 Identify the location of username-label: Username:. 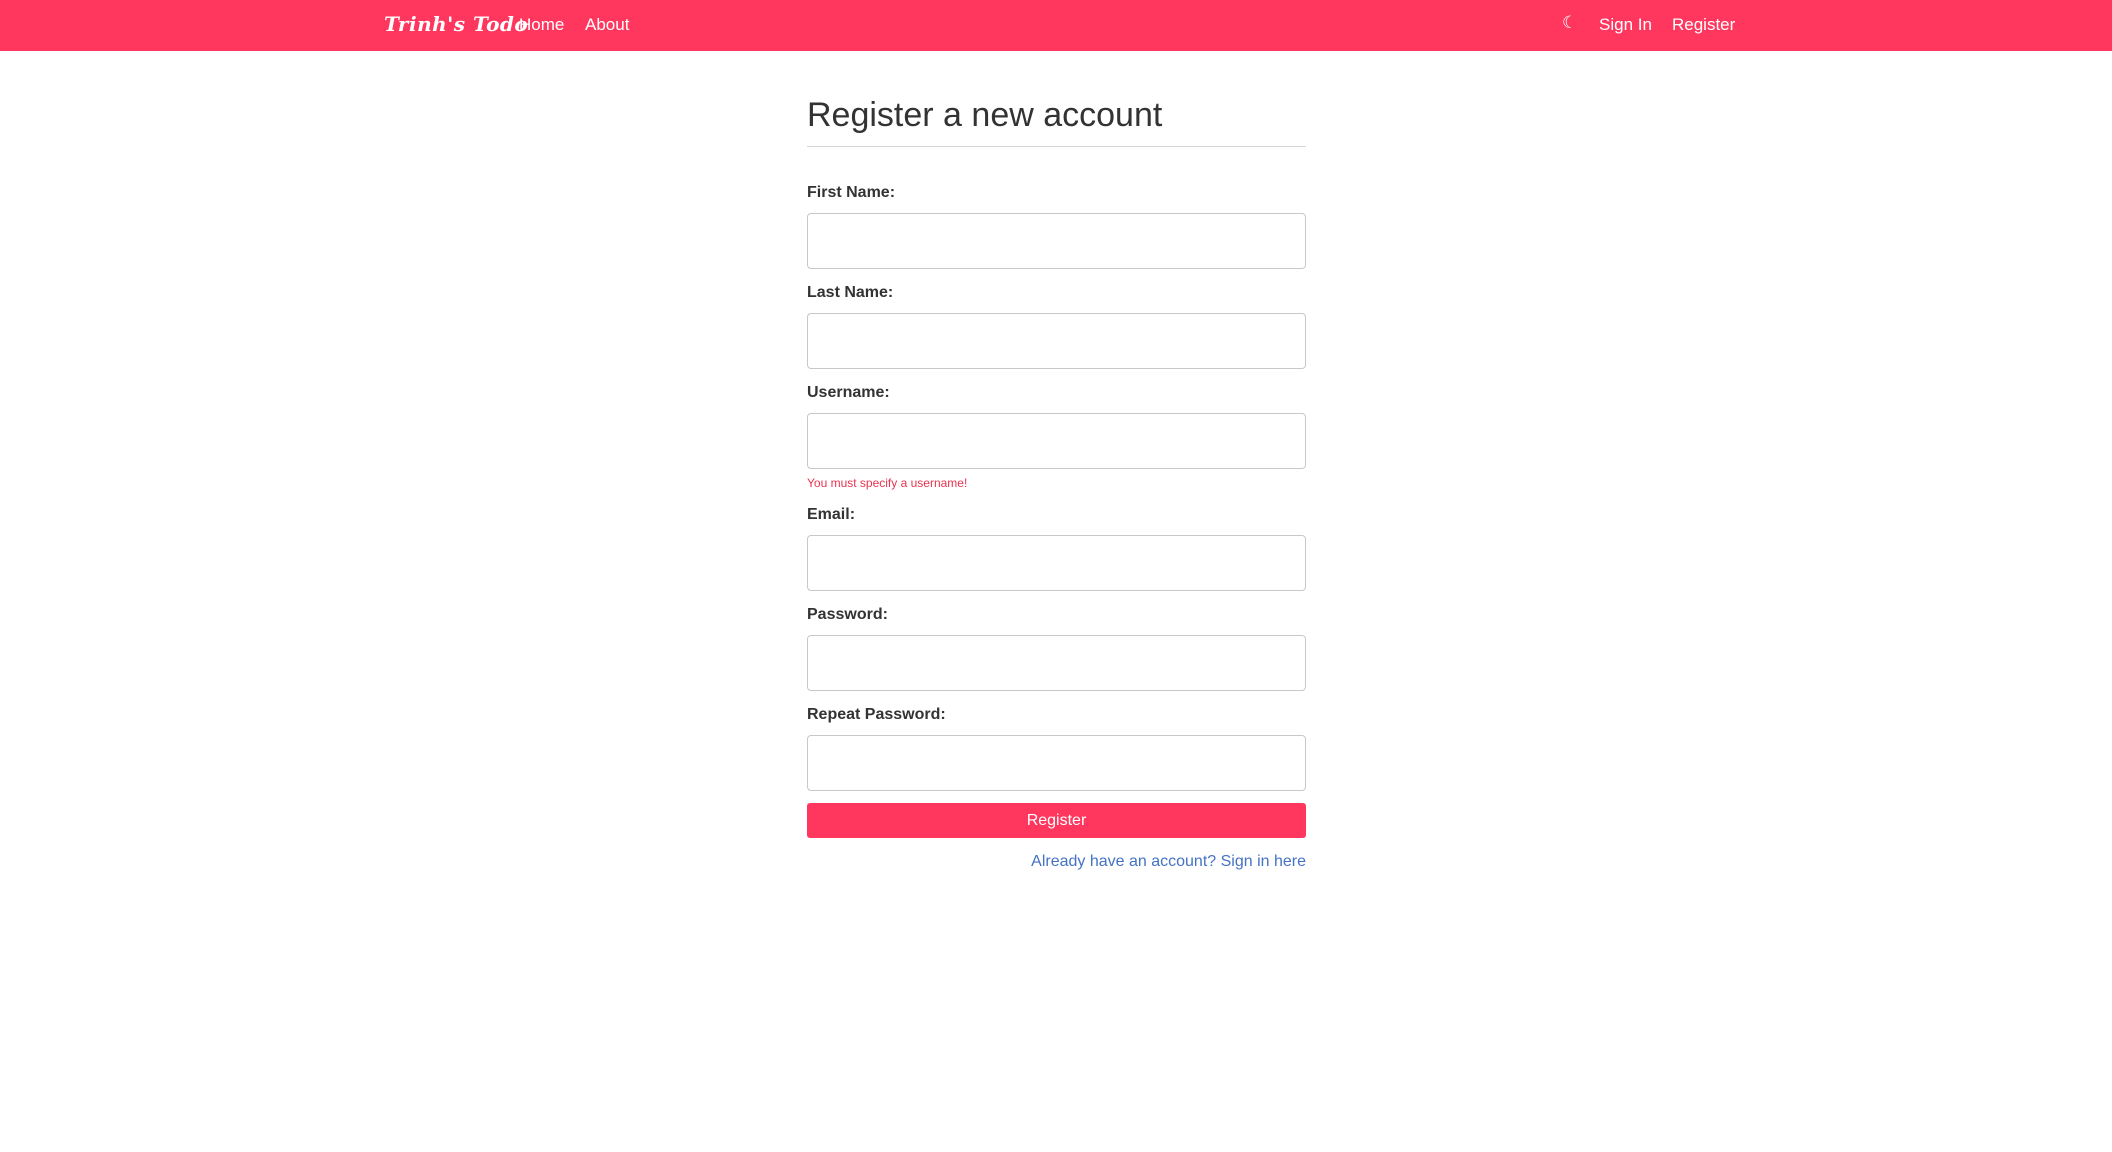
(848, 392).